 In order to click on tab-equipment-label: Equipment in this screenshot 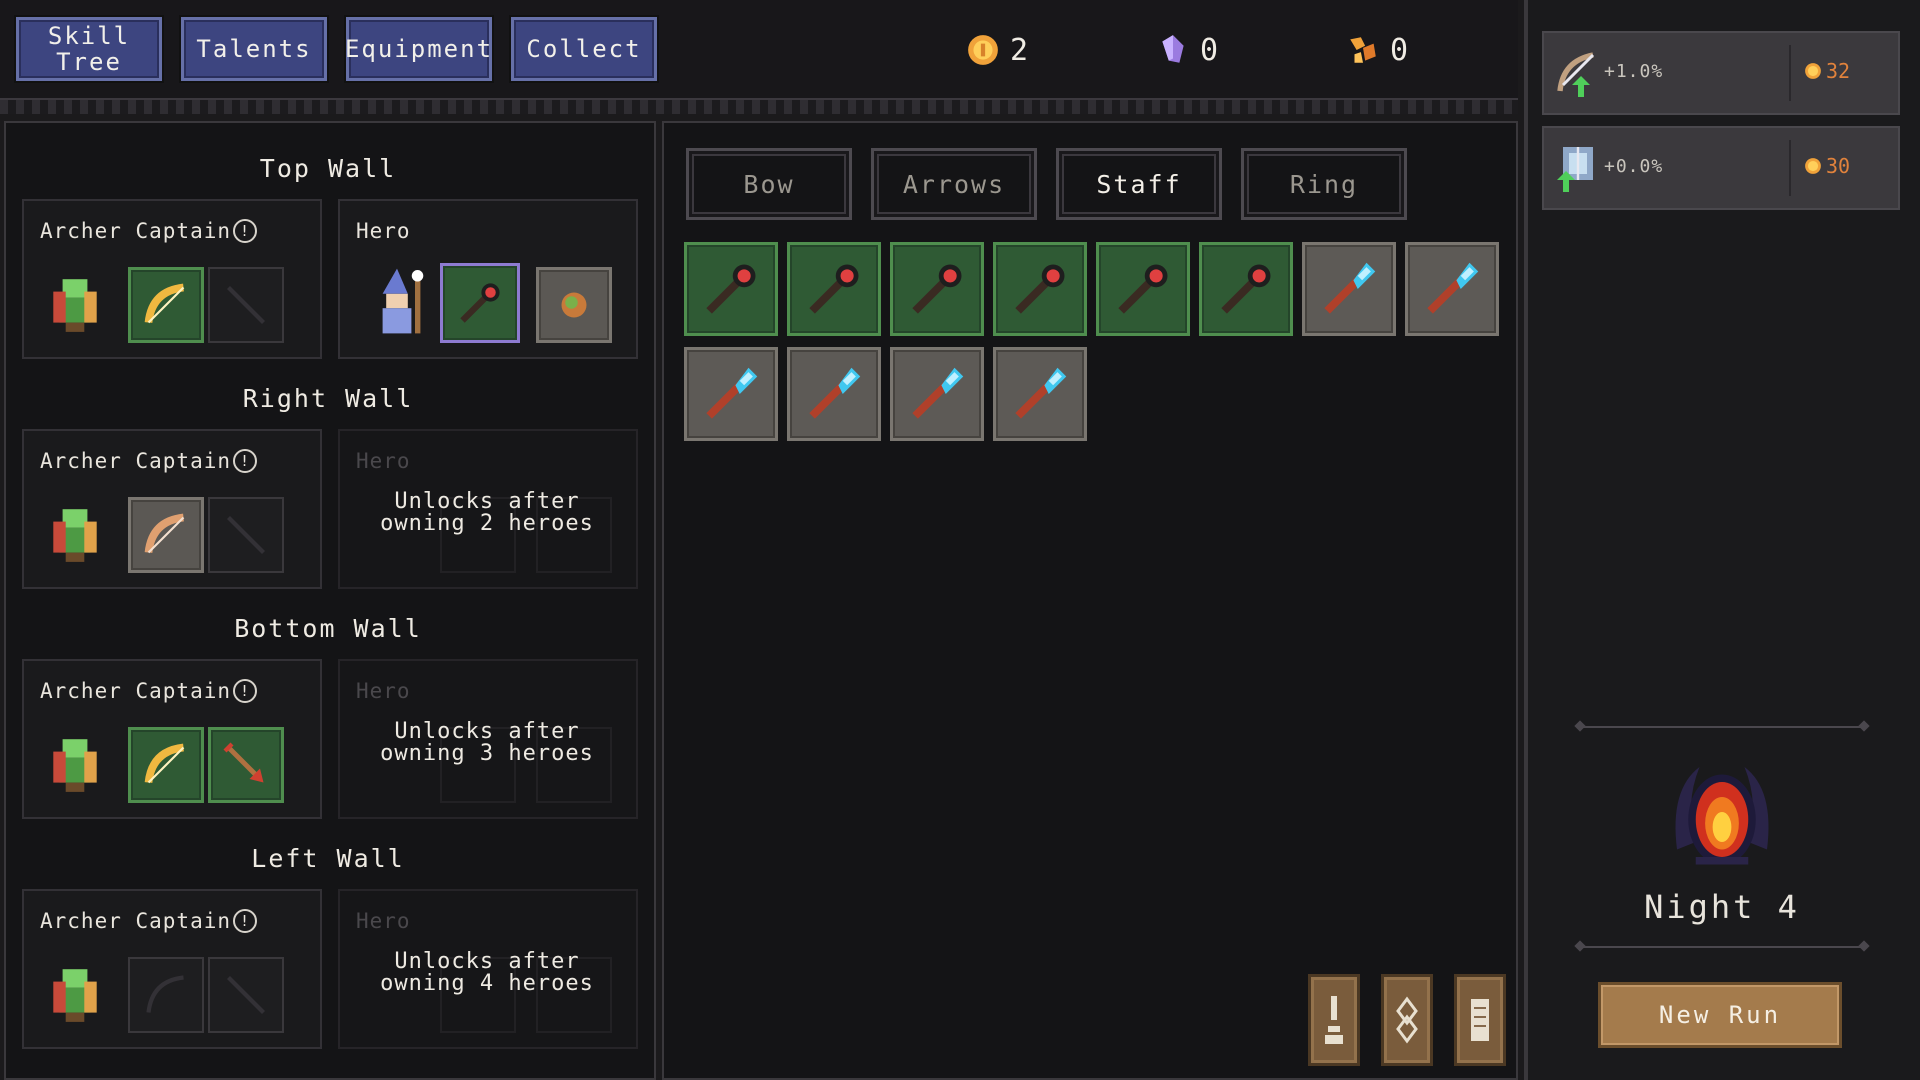, I will do `click(419, 49)`.